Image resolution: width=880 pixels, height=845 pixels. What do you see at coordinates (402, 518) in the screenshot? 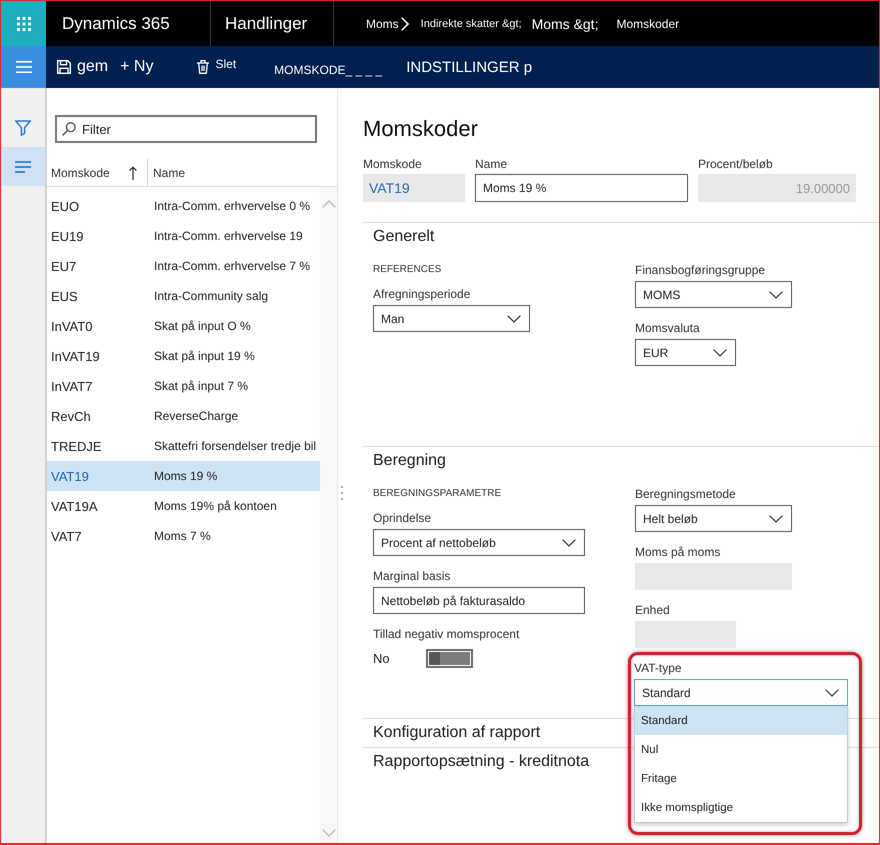
I see `field-label: Oprindelse` at bounding box center [402, 518].